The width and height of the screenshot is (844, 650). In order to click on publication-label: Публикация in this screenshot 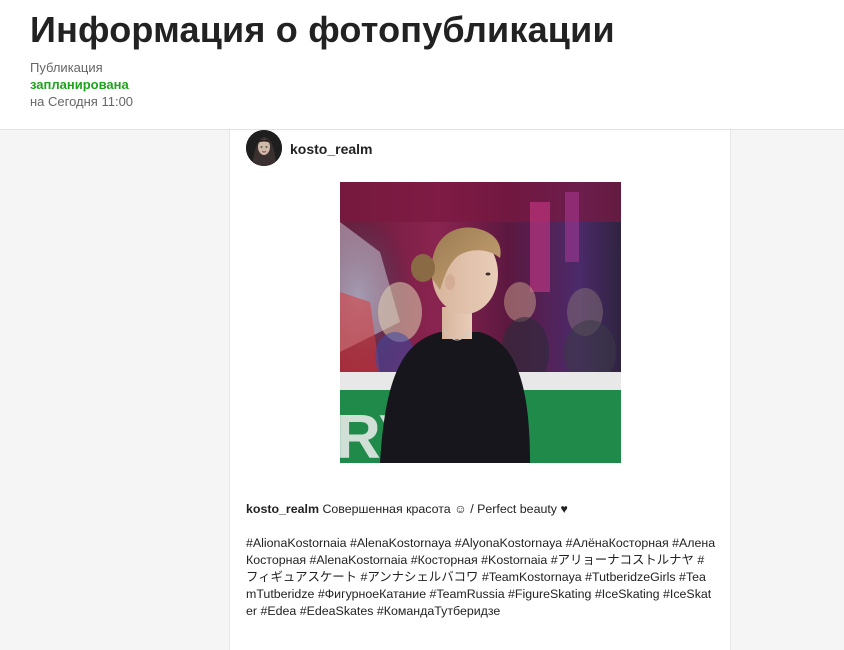, I will do `click(66, 67)`.